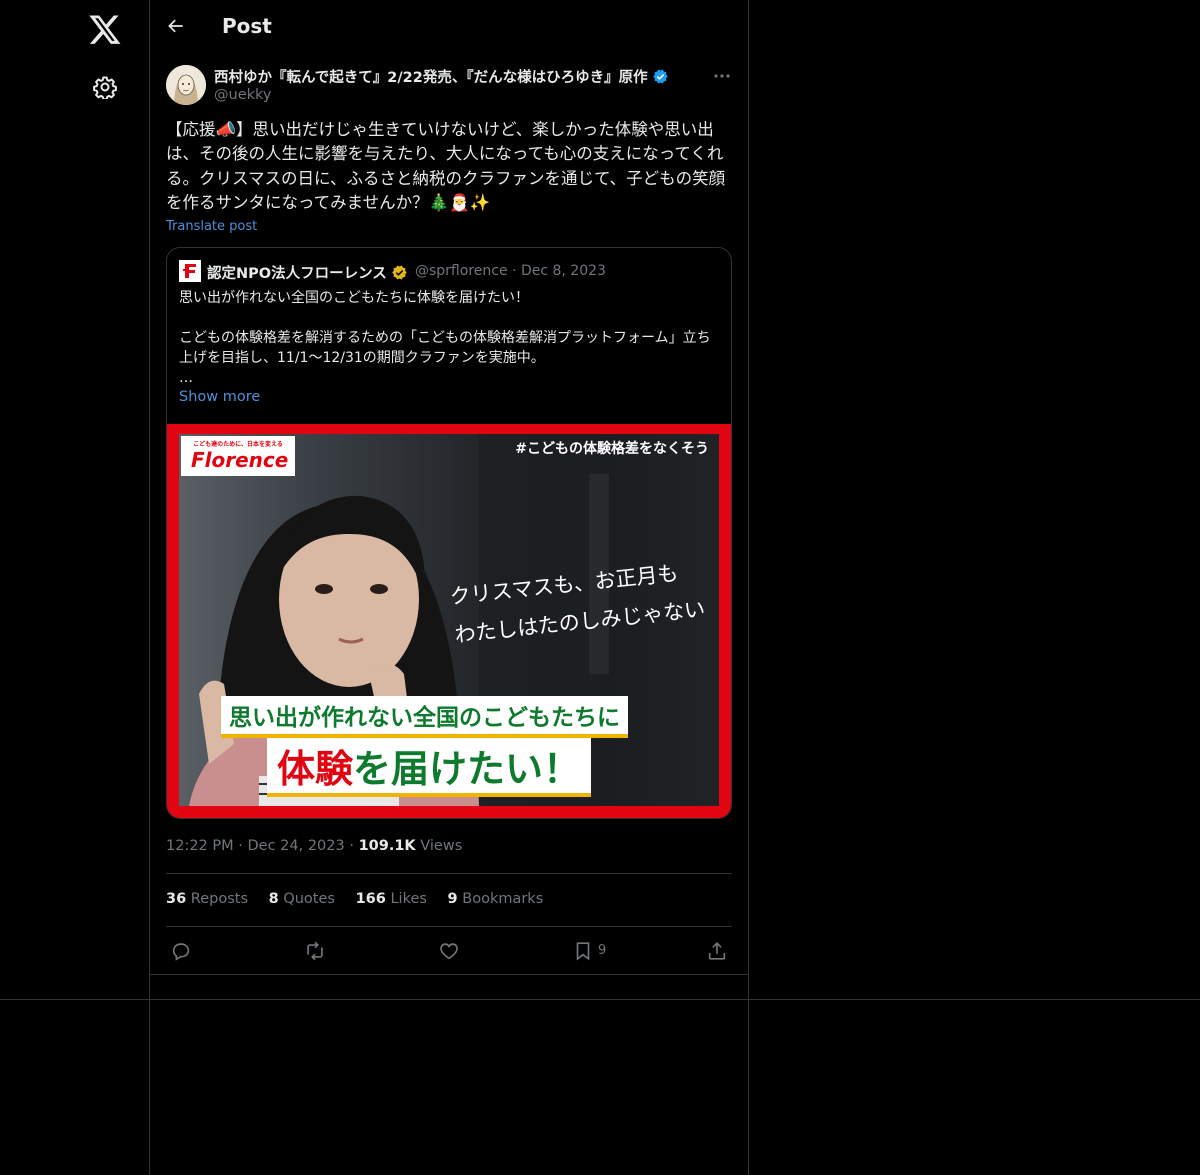 This screenshot has height=1175, width=1200. I want to click on logo-tagline: こども達のために、日本を変える, so click(238, 444).